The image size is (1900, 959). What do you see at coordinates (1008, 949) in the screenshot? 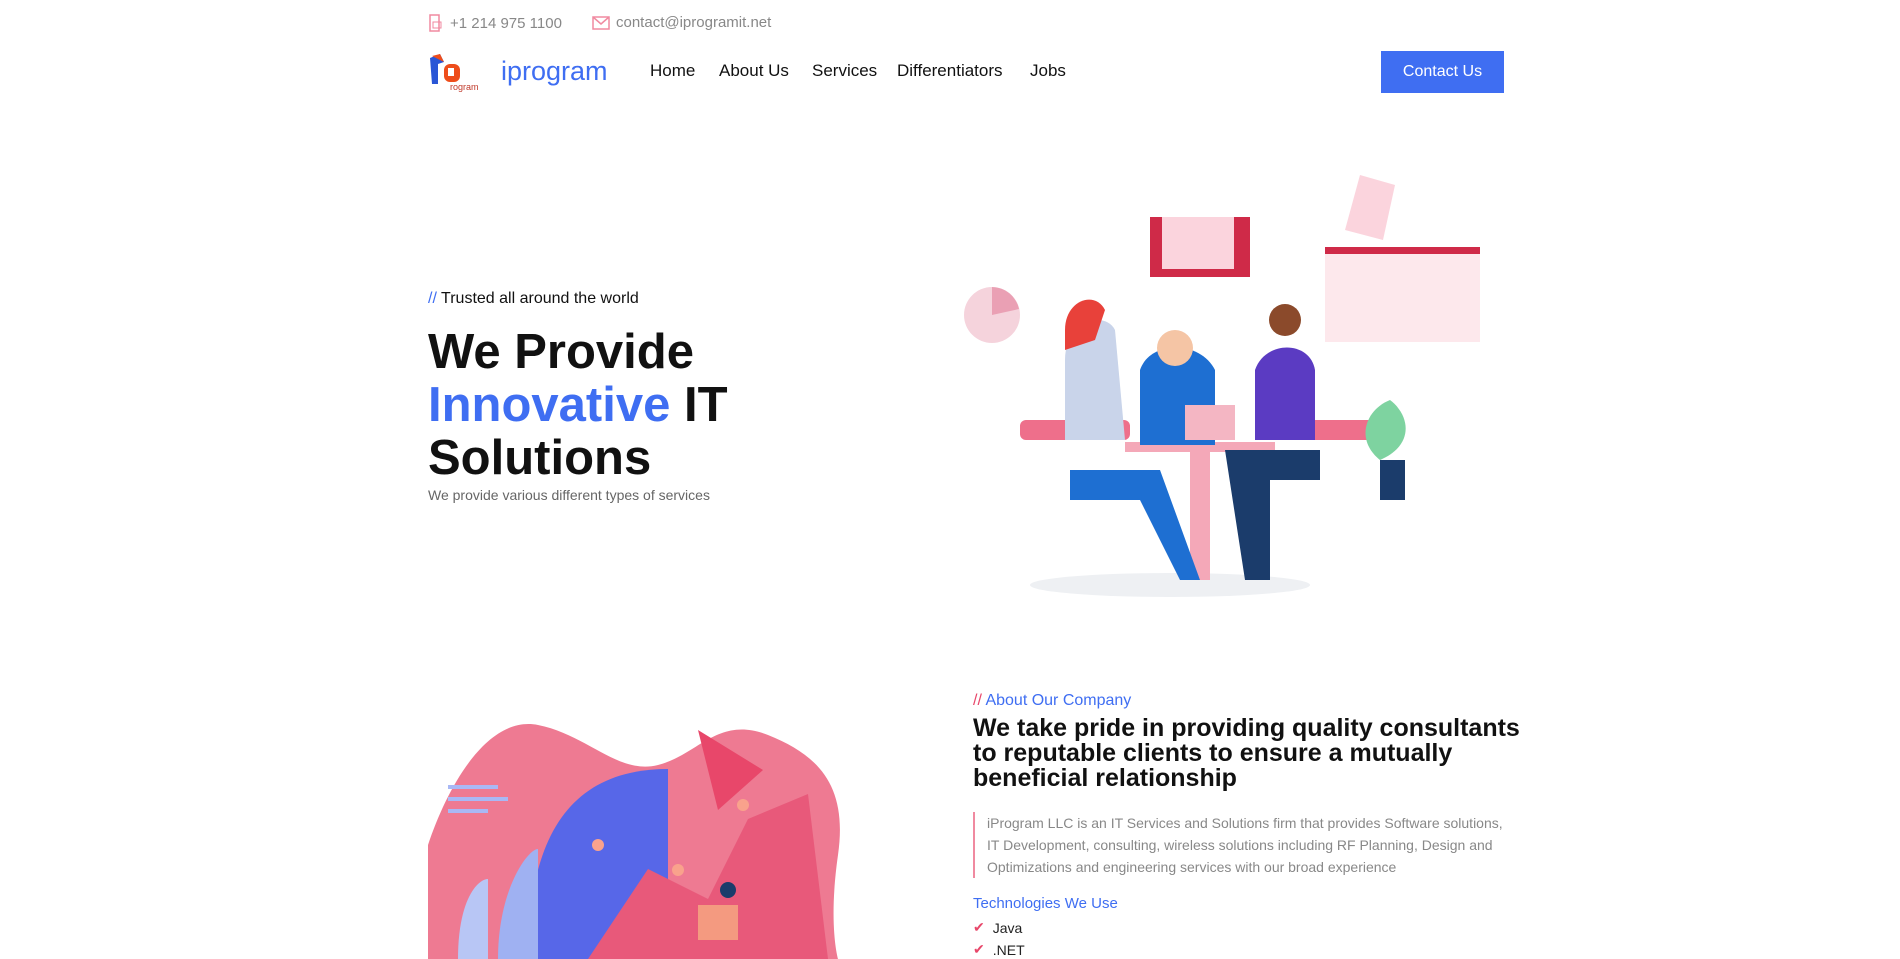
I see `tech-label: .NET` at bounding box center [1008, 949].